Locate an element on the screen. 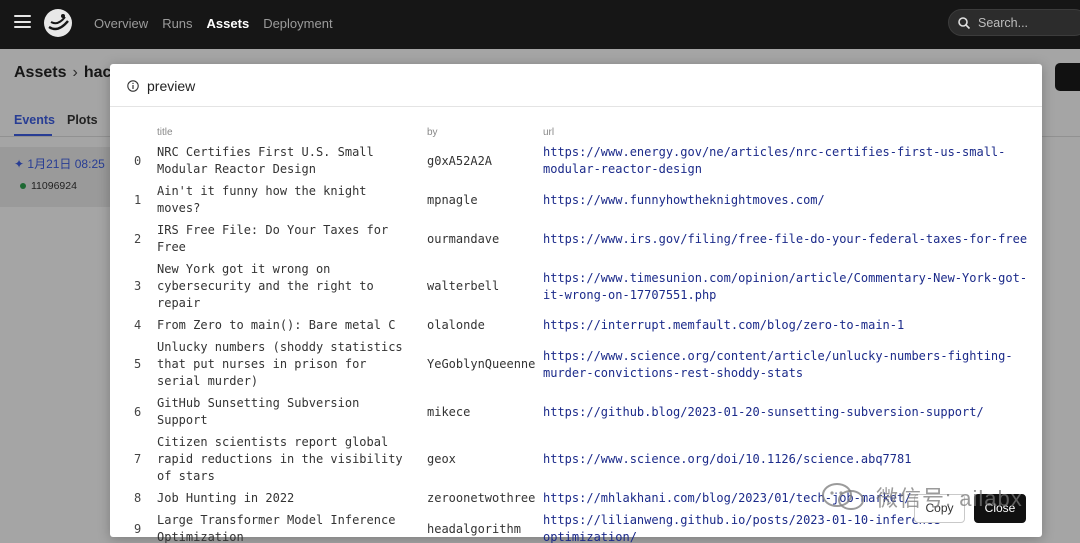 The width and height of the screenshot is (1080, 543). row-title: GitHub Sunsetting Subversion Support is located at coordinates (258, 411).